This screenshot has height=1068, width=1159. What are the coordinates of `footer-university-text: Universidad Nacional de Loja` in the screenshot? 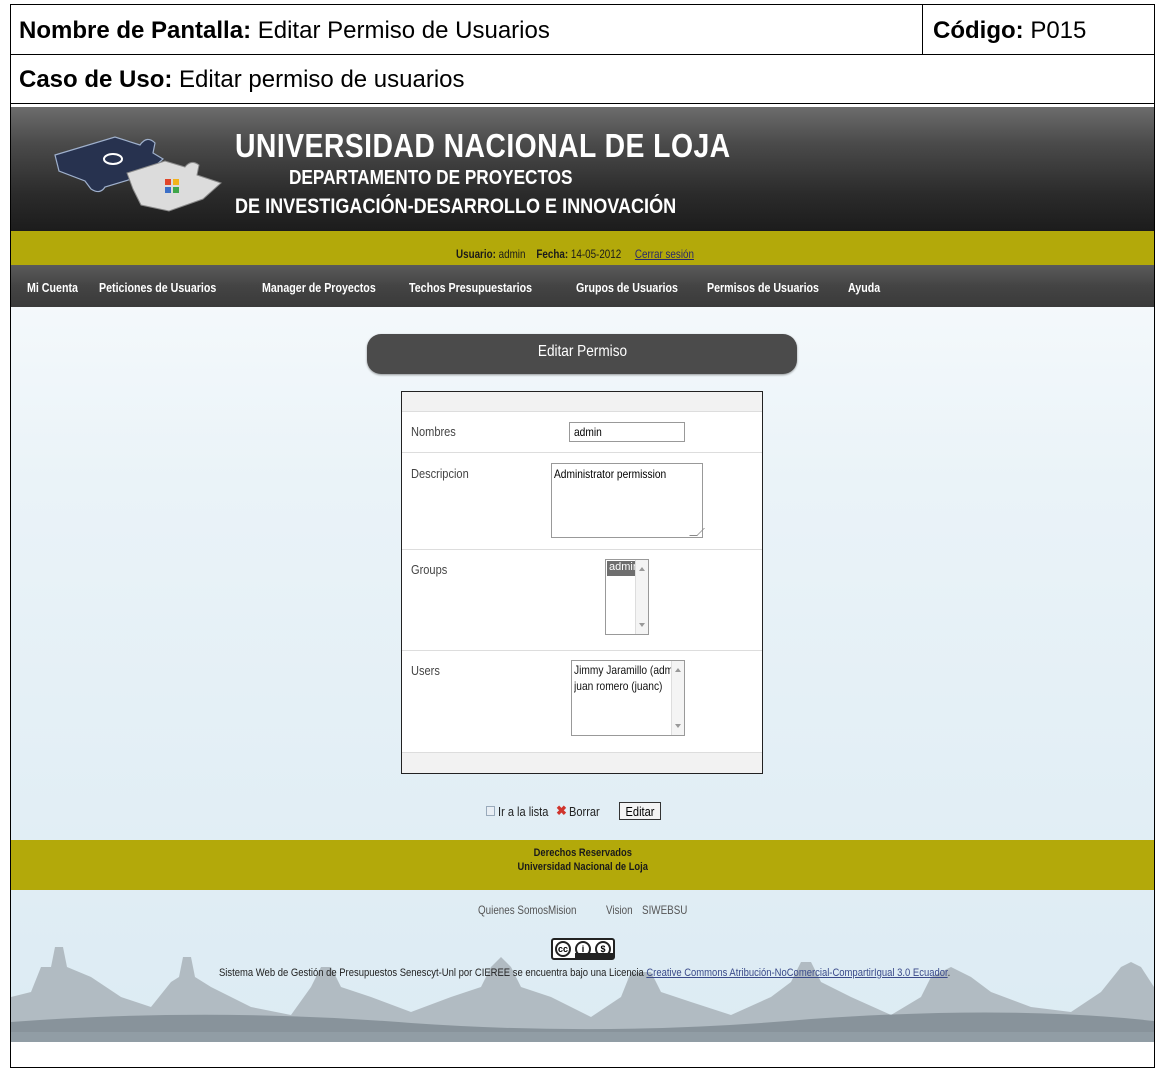 It's located at (582, 867).